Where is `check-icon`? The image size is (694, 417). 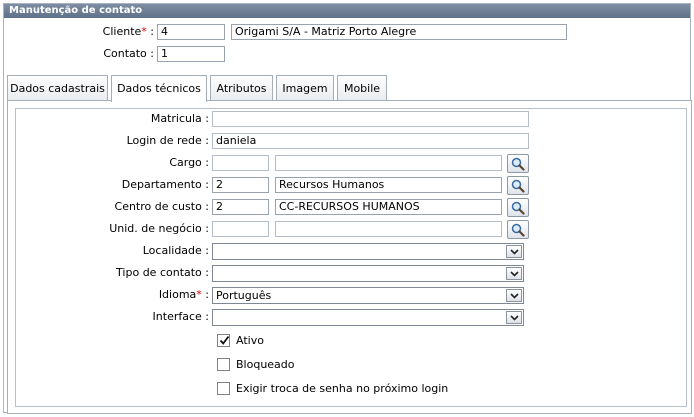 check-icon is located at coordinates (224, 340).